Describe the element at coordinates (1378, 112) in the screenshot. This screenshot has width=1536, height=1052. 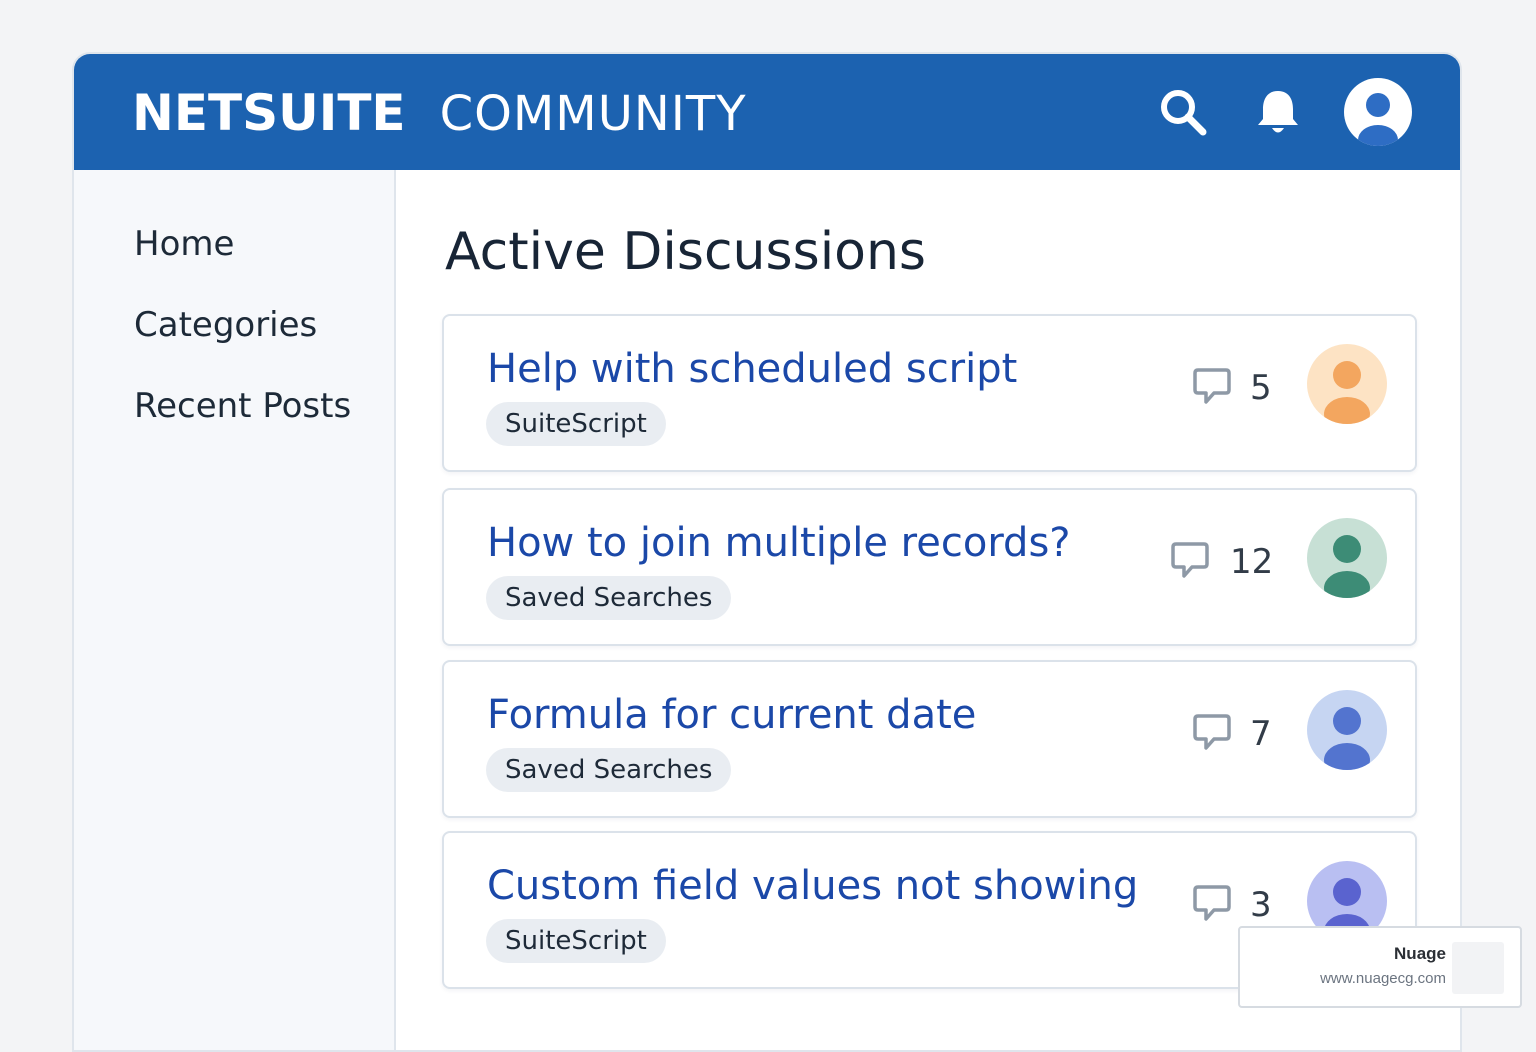
I see `user-avatar-icon` at that location.